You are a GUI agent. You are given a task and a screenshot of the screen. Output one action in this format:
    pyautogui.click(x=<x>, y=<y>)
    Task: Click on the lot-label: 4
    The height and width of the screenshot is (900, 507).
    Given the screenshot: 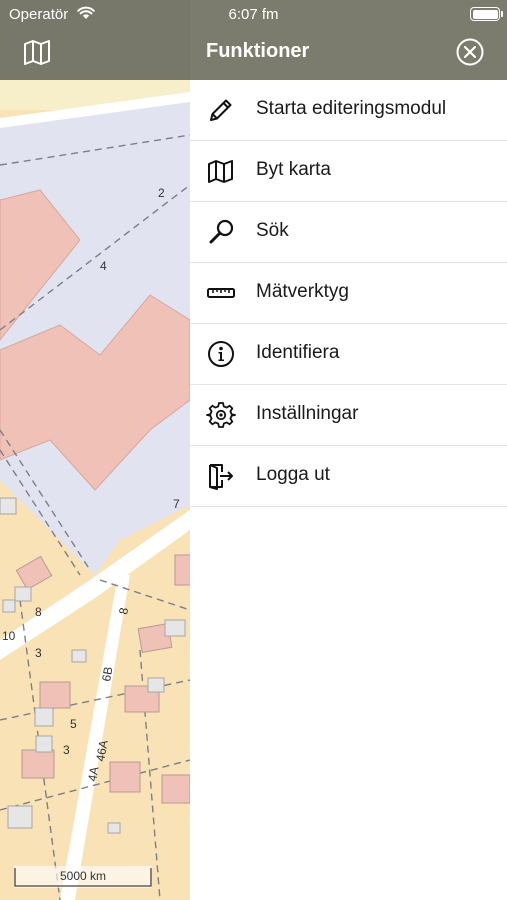 What is the action you would take?
    pyautogui.click(x=103, y=266)
    